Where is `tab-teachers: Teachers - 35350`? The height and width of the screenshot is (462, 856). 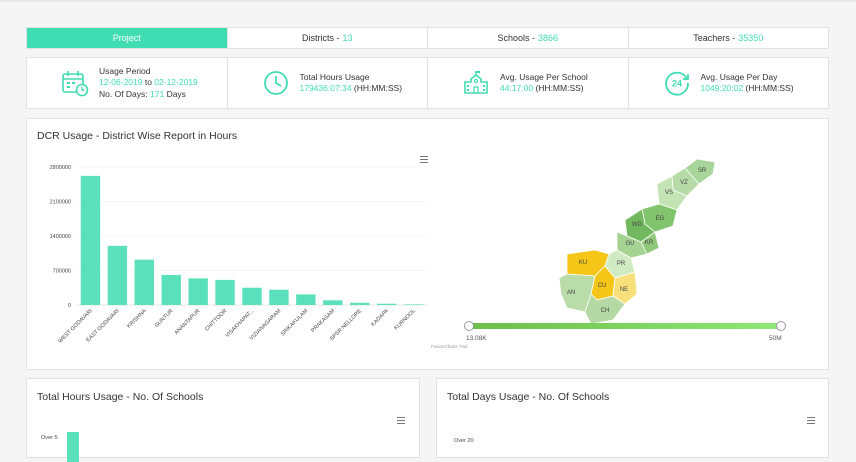
tab-teachers: Teachers - 35350 is located at coordinates (728, 38).